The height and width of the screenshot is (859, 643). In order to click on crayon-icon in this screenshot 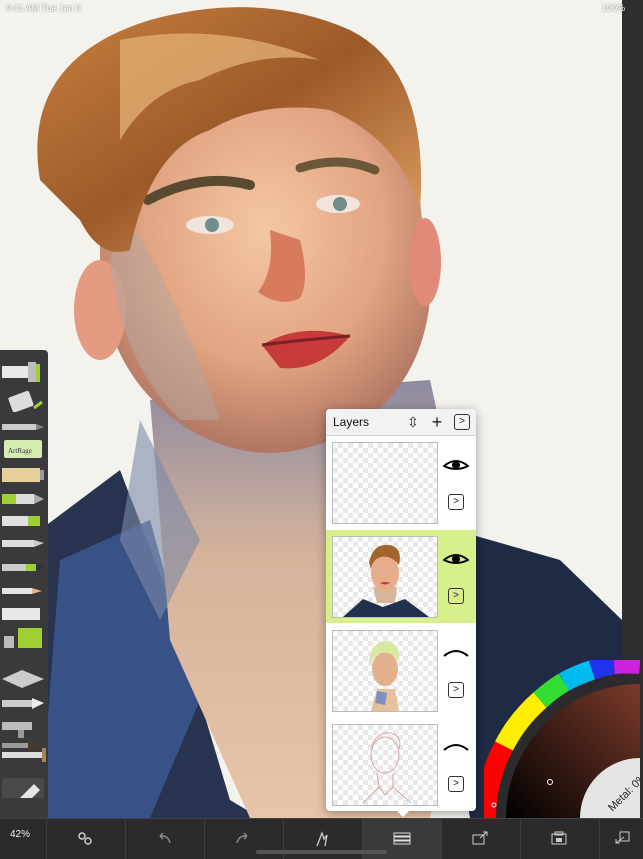, I will do `click(23, 567)`.